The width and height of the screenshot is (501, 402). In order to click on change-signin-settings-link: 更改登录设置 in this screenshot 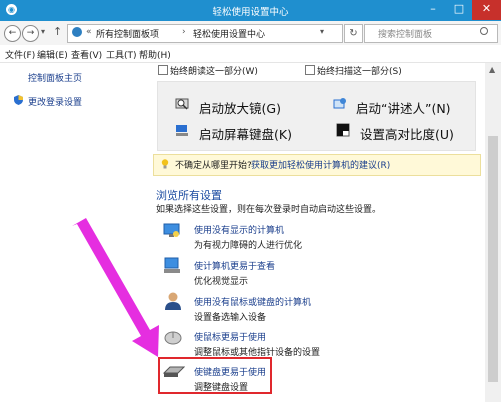, I will do `click(55, 101)`.